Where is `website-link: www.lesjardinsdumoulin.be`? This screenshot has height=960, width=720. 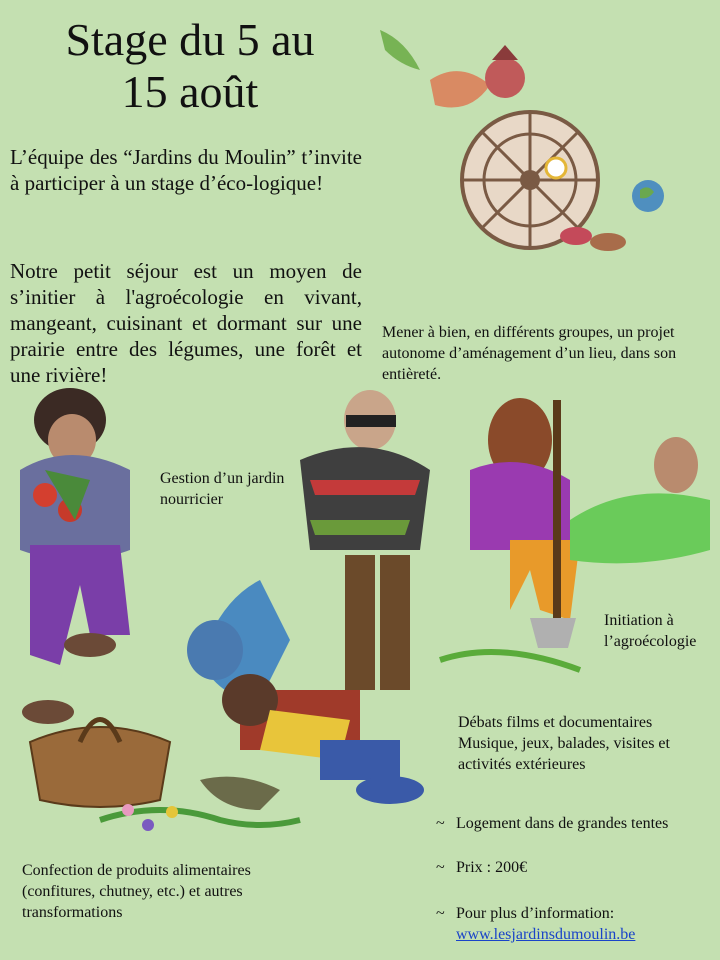 website-link: www.lesjardinsdumoulin.be is located at coordinates (586, 934).